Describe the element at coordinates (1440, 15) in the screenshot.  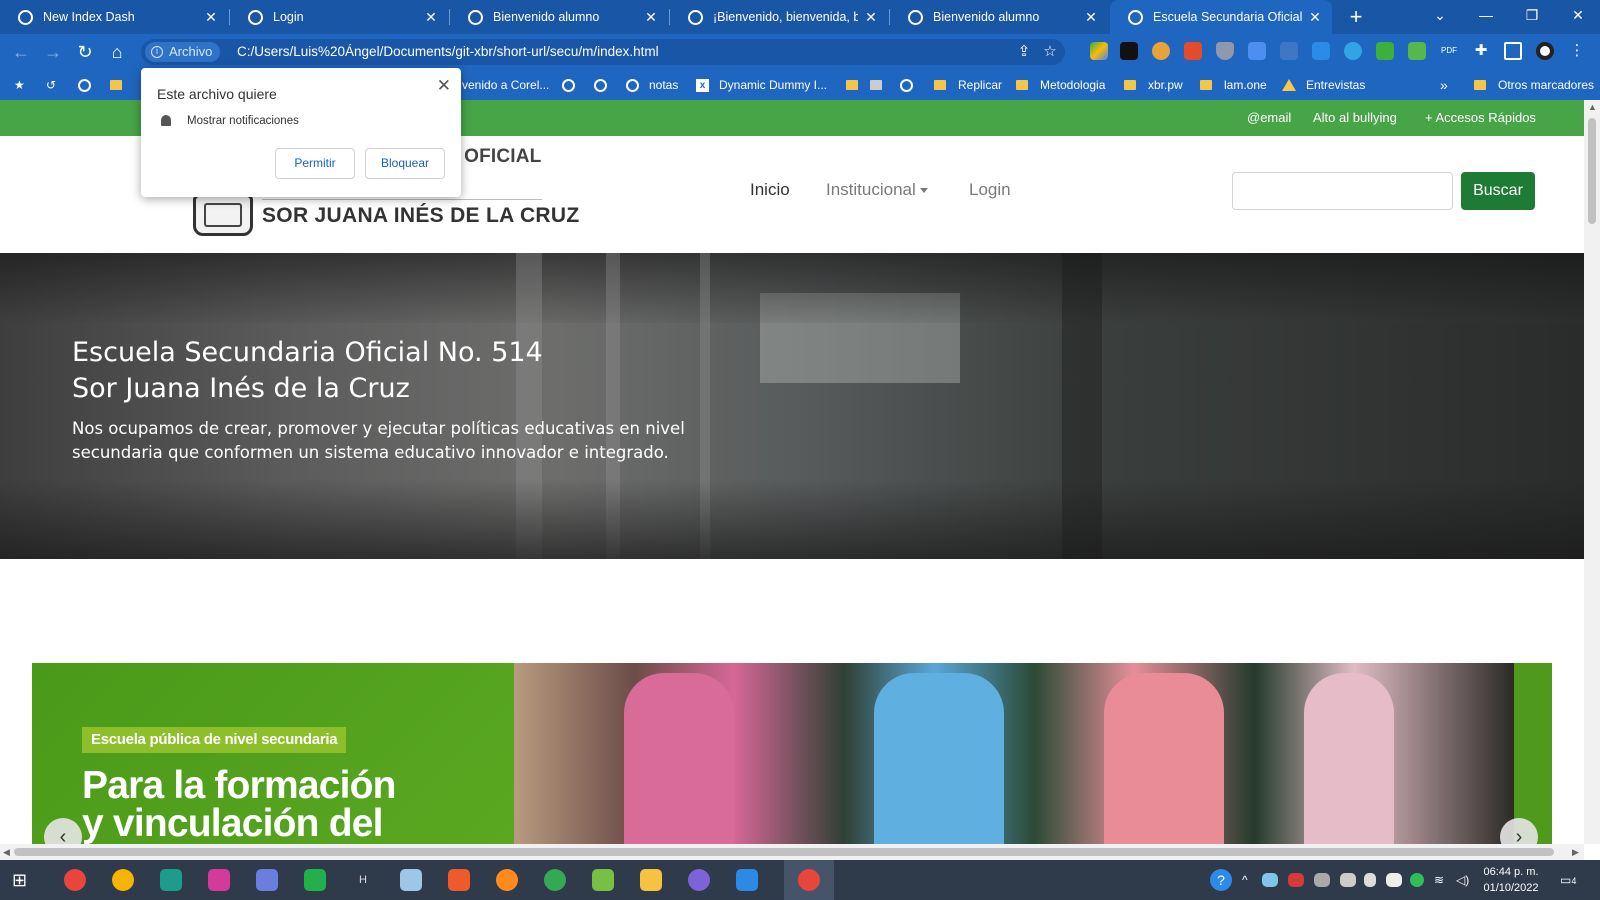
I see `tab-search-icon: ⌄` at that location.